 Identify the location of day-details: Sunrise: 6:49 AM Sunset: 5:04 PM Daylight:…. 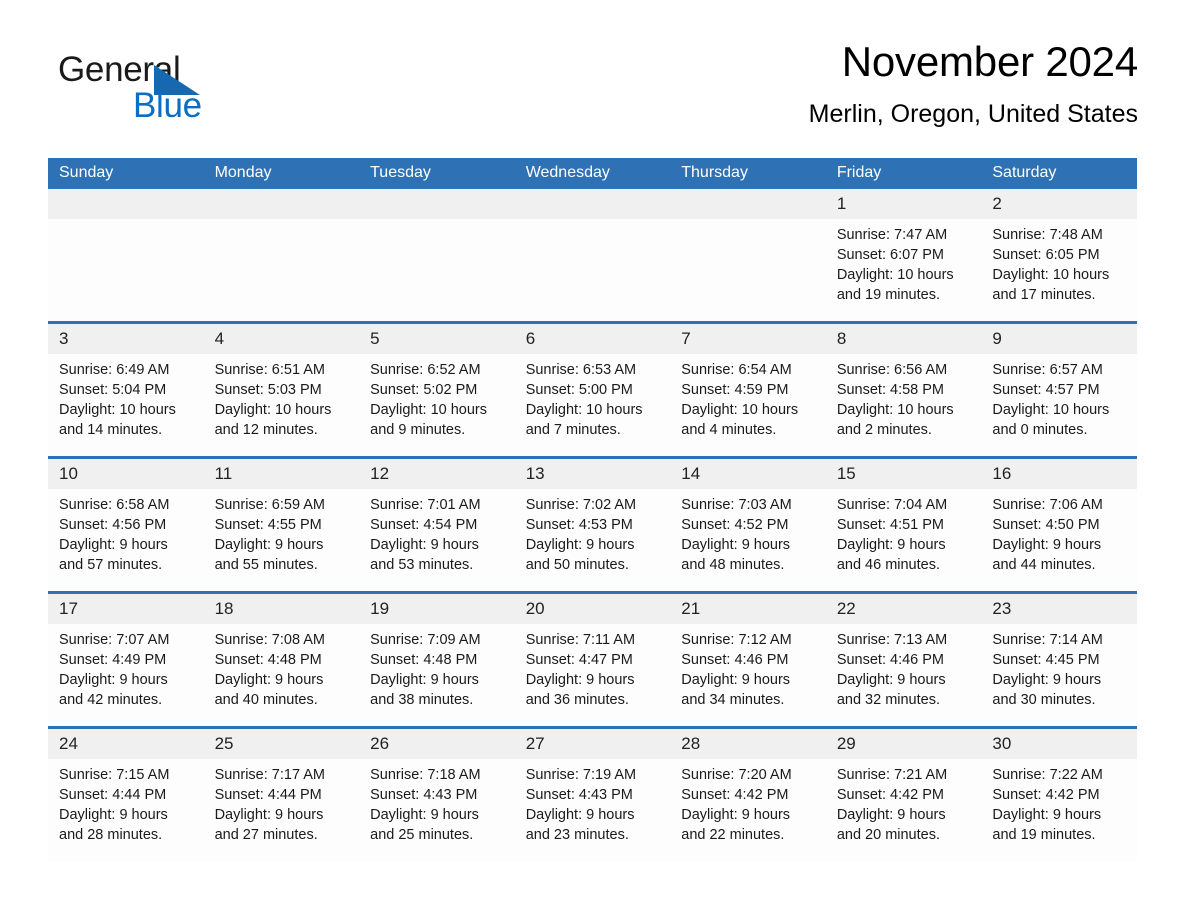
(126, 397).